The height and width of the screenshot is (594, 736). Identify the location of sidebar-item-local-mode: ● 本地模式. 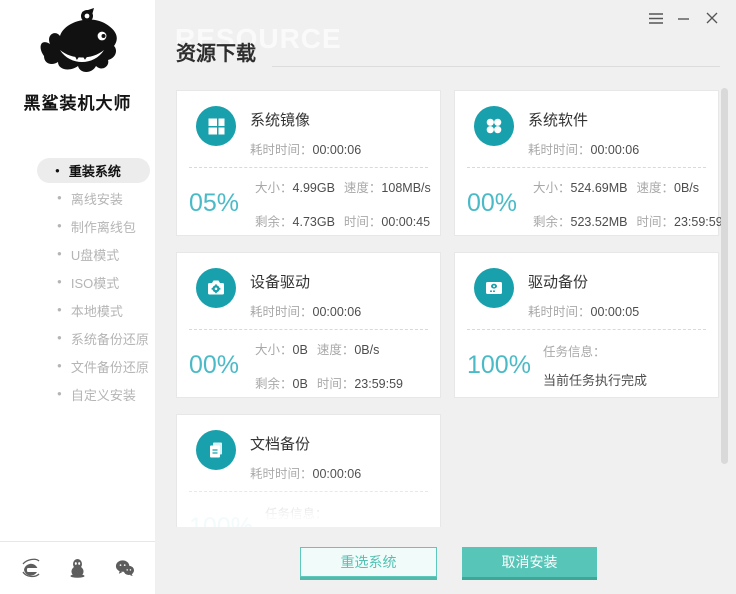
(77, 310).